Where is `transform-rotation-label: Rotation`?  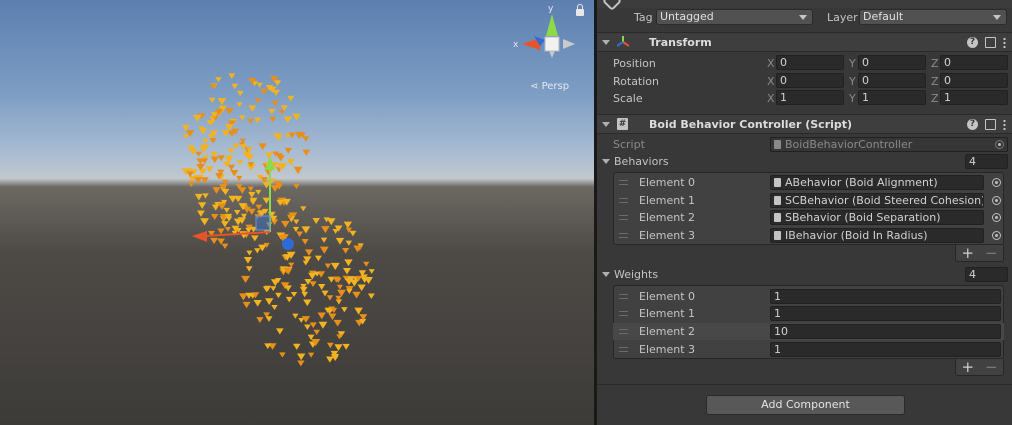
transform-rotation-label: Rotation is located at coordinates (636, 81).